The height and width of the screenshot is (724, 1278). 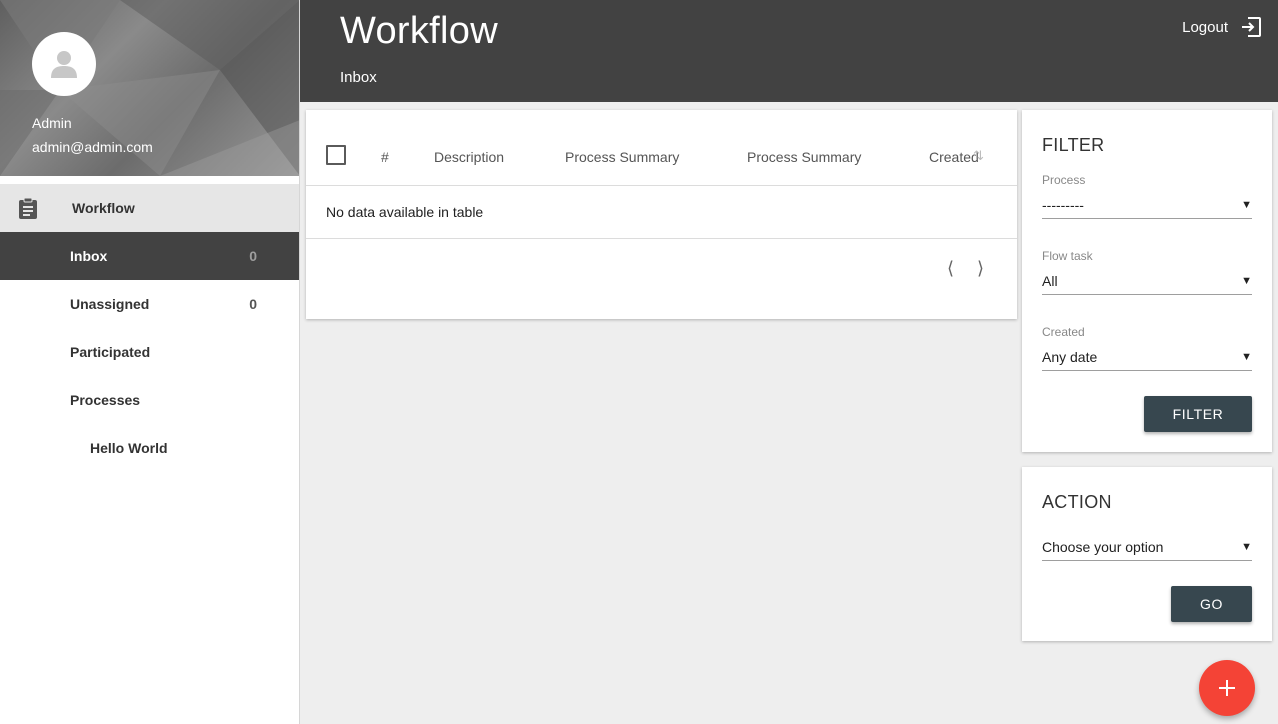 What do you see at coordinates (1077, 502) in the screenshot?
I see `action-title: ACTION` at bounding box center [1077, 502].